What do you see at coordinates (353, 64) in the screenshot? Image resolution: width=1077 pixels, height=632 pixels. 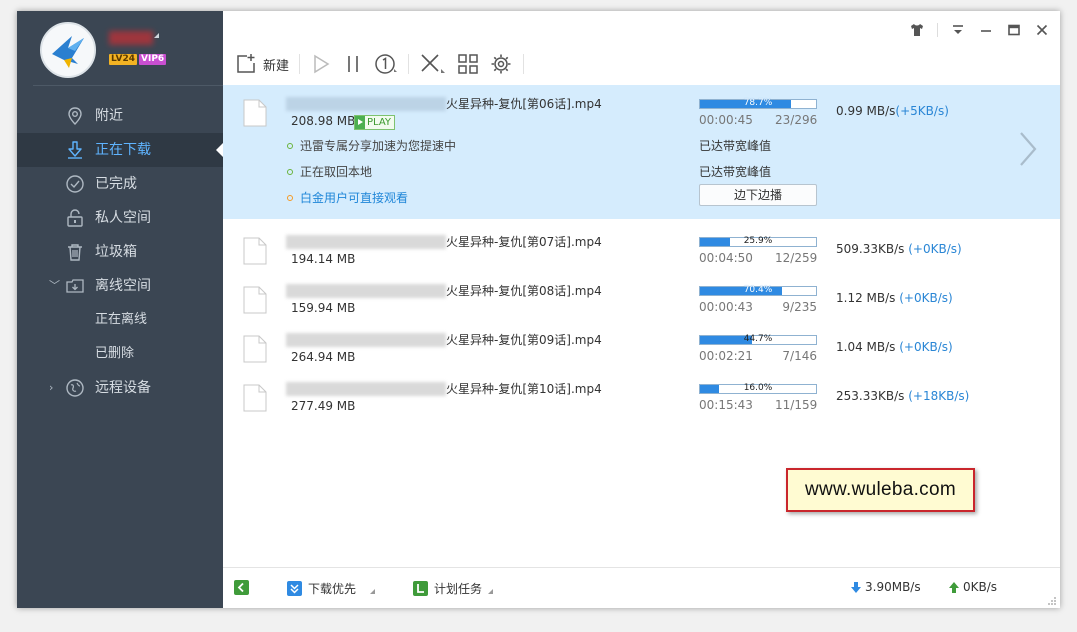 I see `pause-button` at bounding box center [353, 64].